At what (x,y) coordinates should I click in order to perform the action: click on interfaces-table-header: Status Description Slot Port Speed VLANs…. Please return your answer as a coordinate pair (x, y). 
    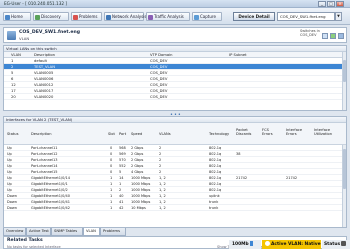
    Looking at the image, I should click on (175, 134).